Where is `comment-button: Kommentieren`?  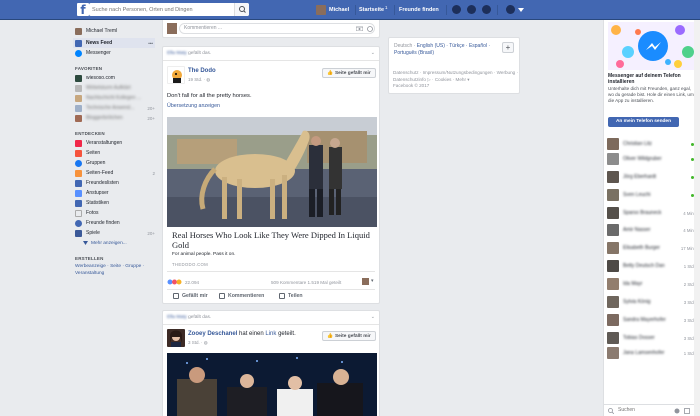
comment-button: Kommentieren is located at coordinates (241, 296).